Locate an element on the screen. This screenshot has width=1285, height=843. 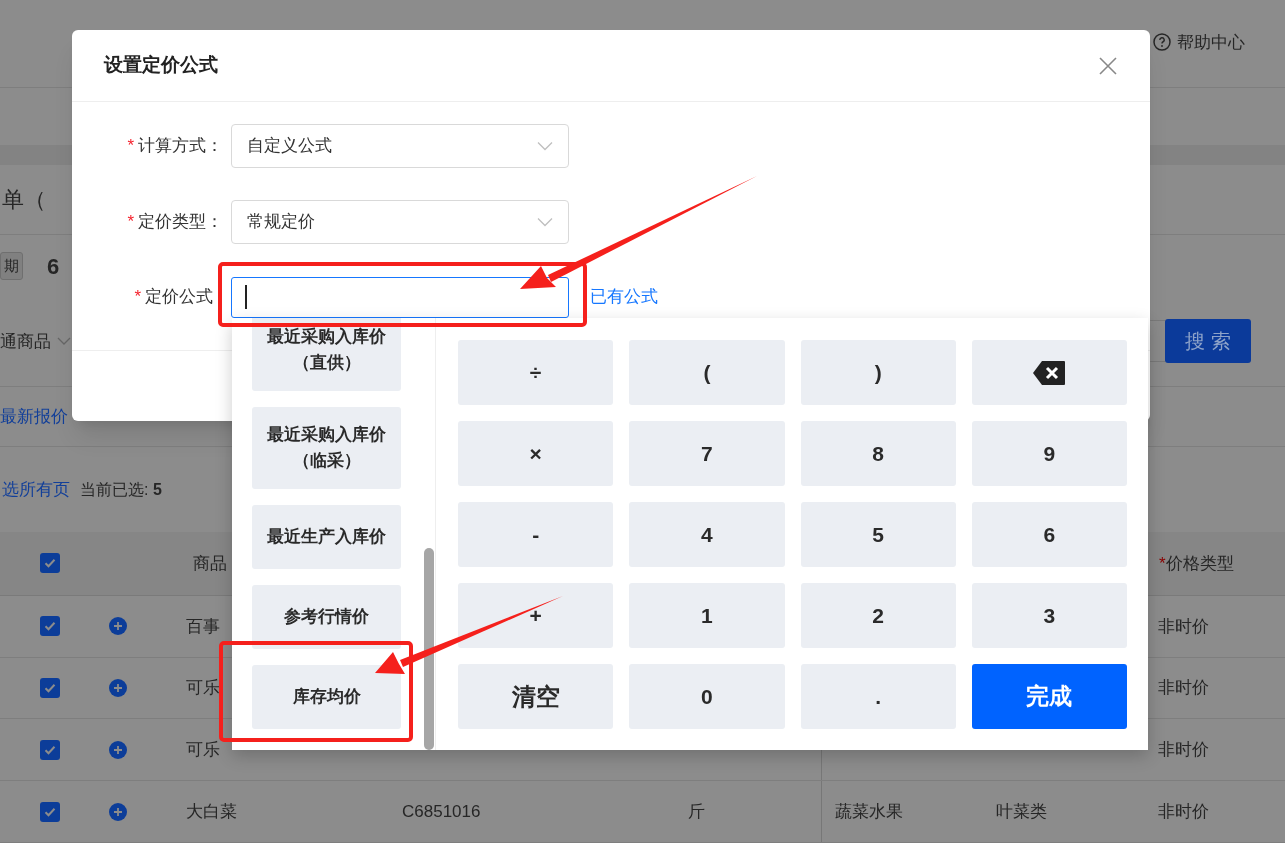
keypad-key: + is located at coordinates (536, 615).